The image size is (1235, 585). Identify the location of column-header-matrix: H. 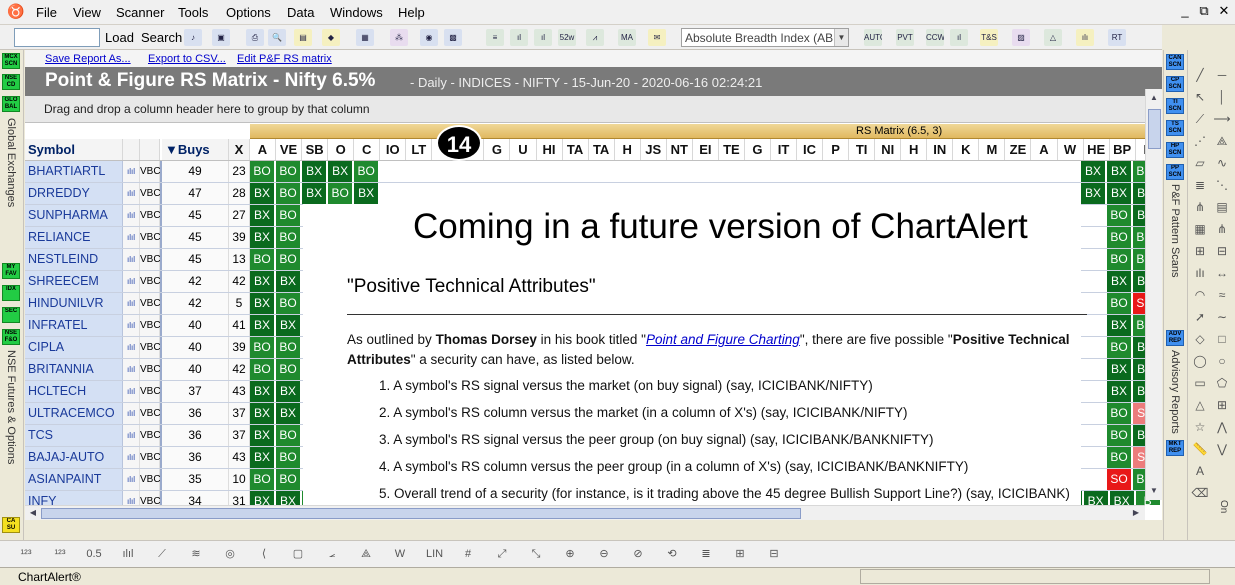
(628, 149).